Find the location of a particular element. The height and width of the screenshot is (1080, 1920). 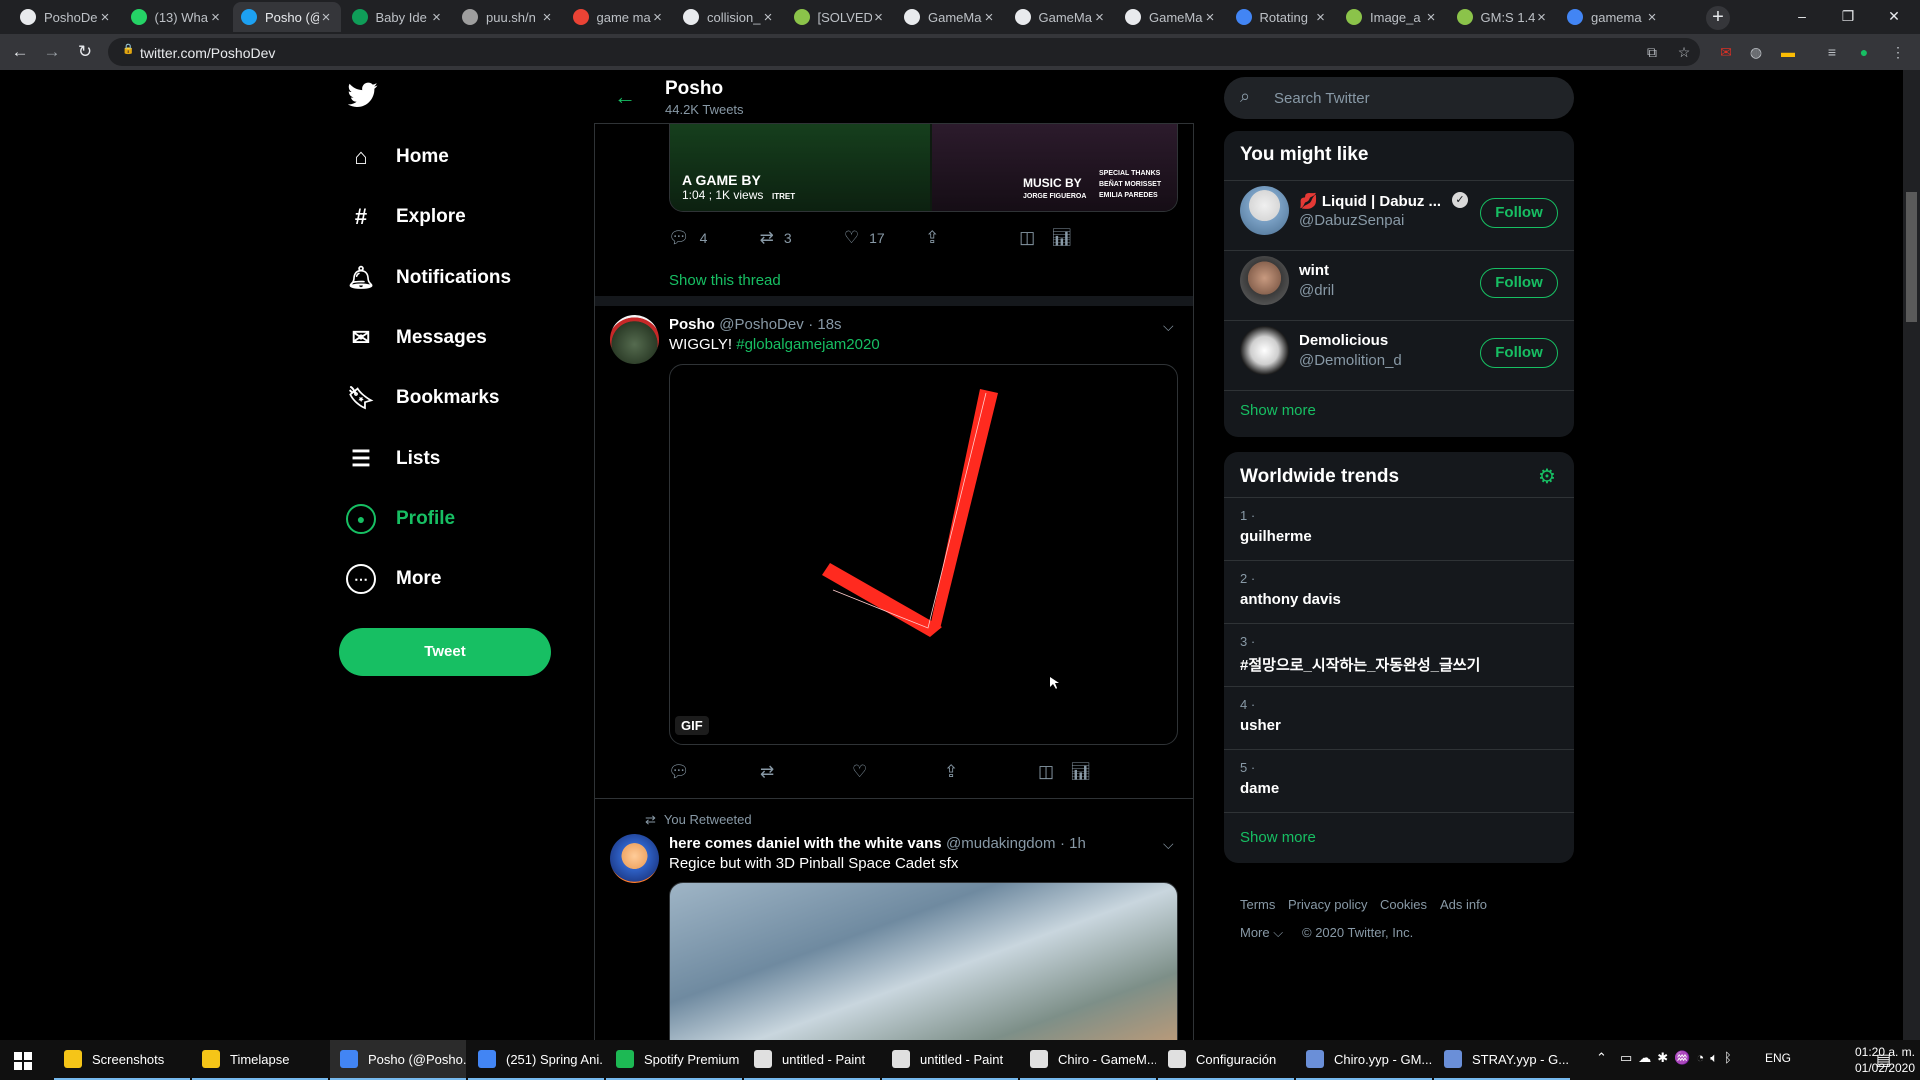

show-thread-link: Show this thread is located at coordinates (725, 280).